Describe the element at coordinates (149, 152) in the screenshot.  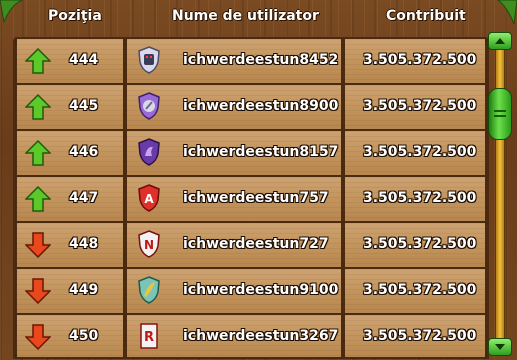
I see `shield-purple-dragon-icon` at that location.